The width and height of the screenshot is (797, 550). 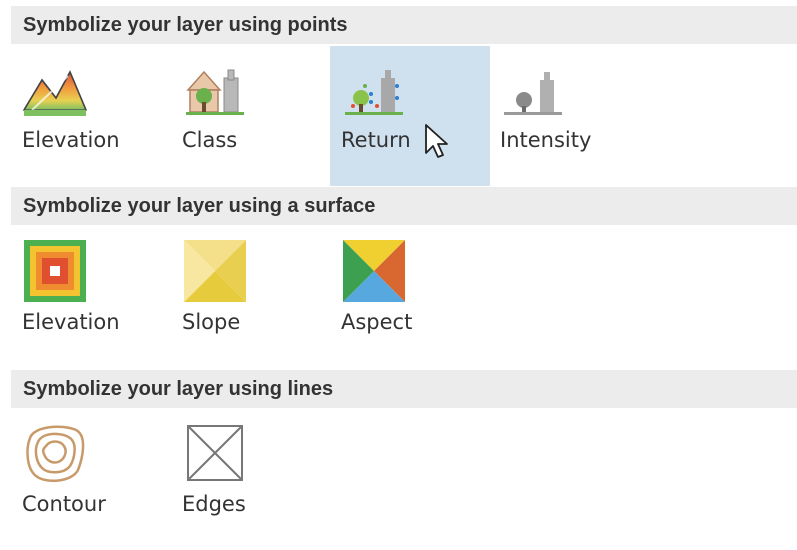 What do you see at coordinates (55, 271) in the screenshot?
I see `surface-elevation-icon` at bounding box center [55, 271].